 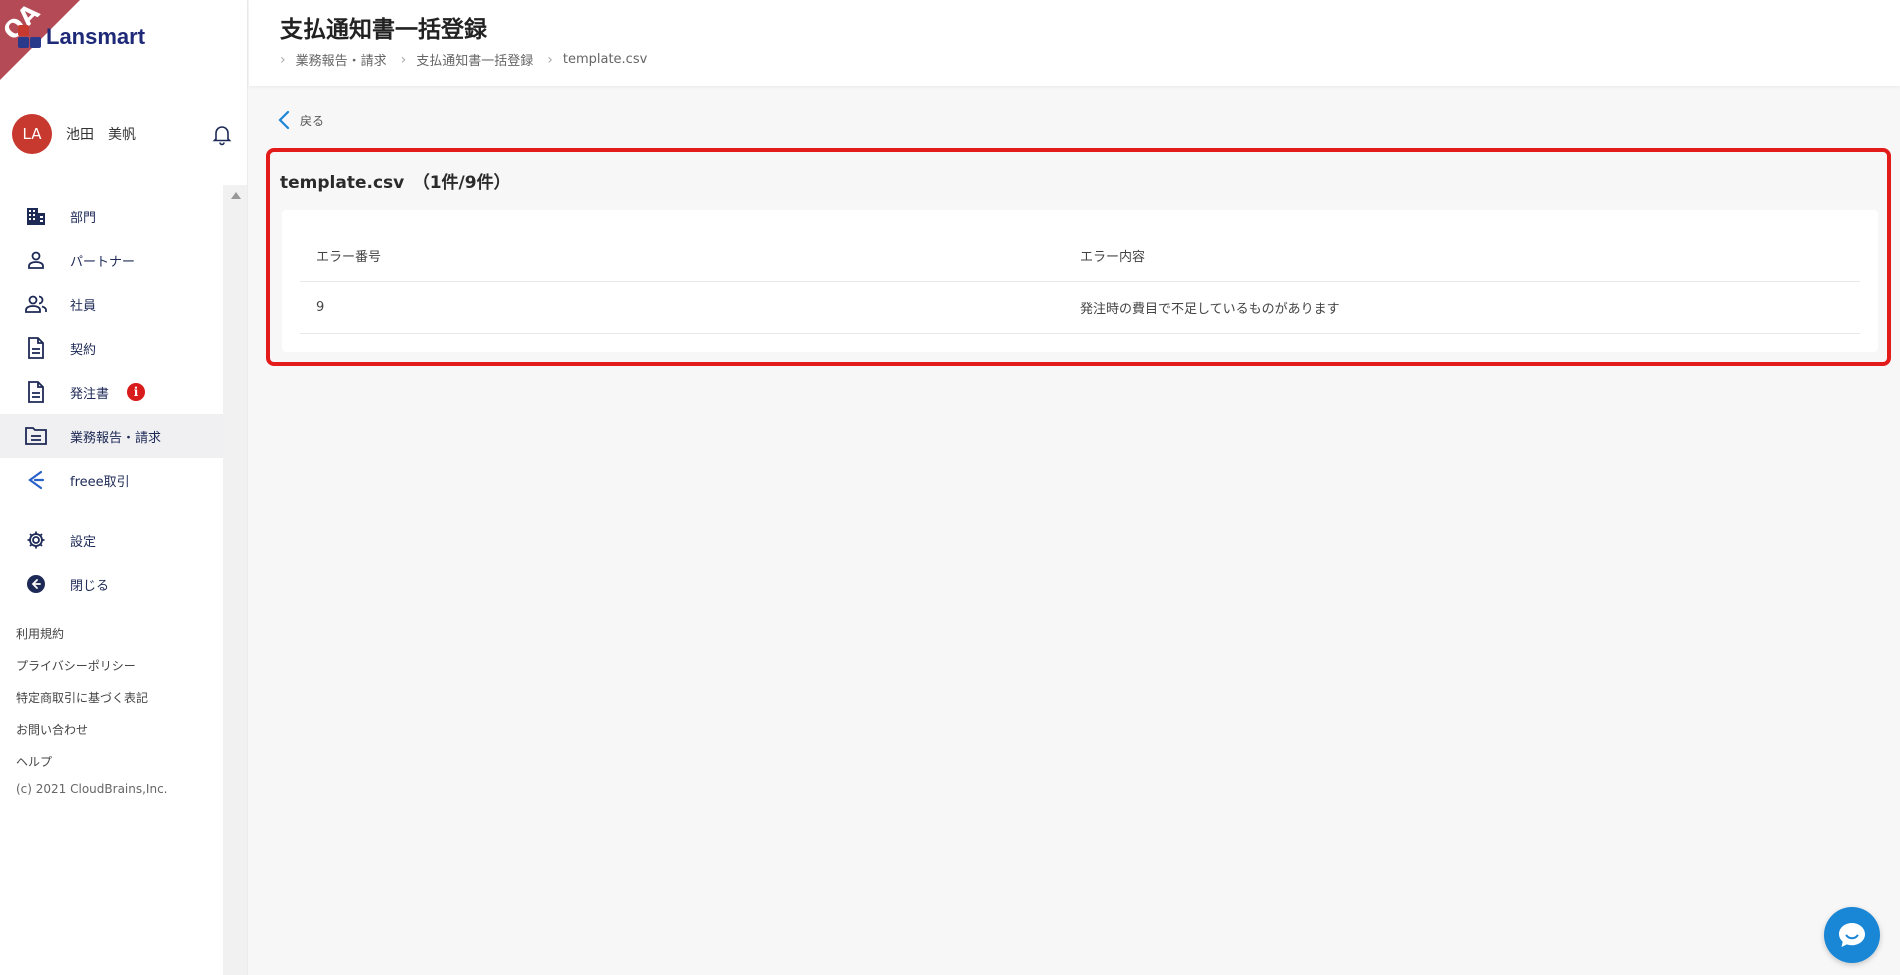 What do you see at coordinates (349, 257) in the screenshot?
I see `column-header-error-number: エラー番号` at bounding box center [349, 257].